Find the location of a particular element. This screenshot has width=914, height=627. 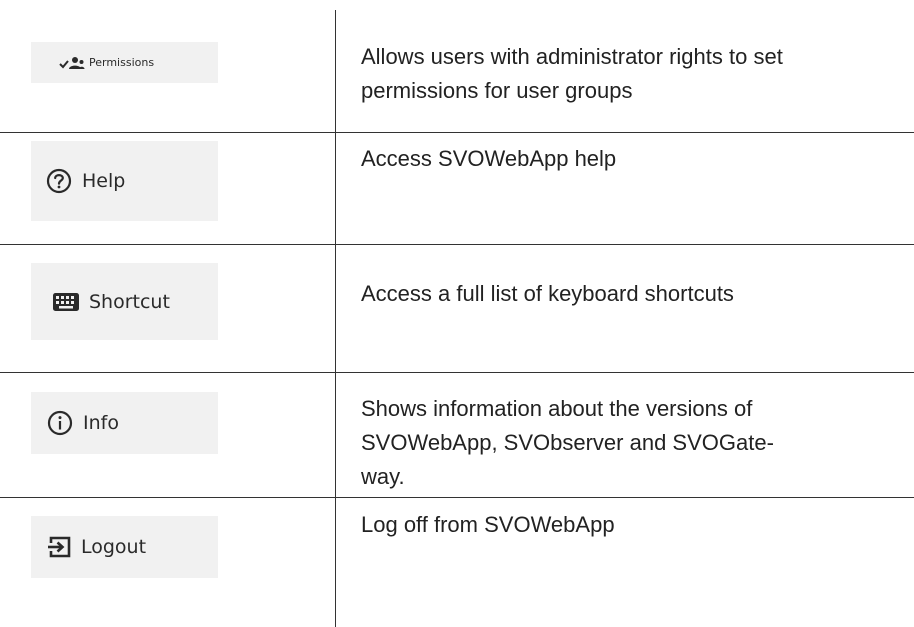

question-circle-icon is located at coordinates (59, 181).